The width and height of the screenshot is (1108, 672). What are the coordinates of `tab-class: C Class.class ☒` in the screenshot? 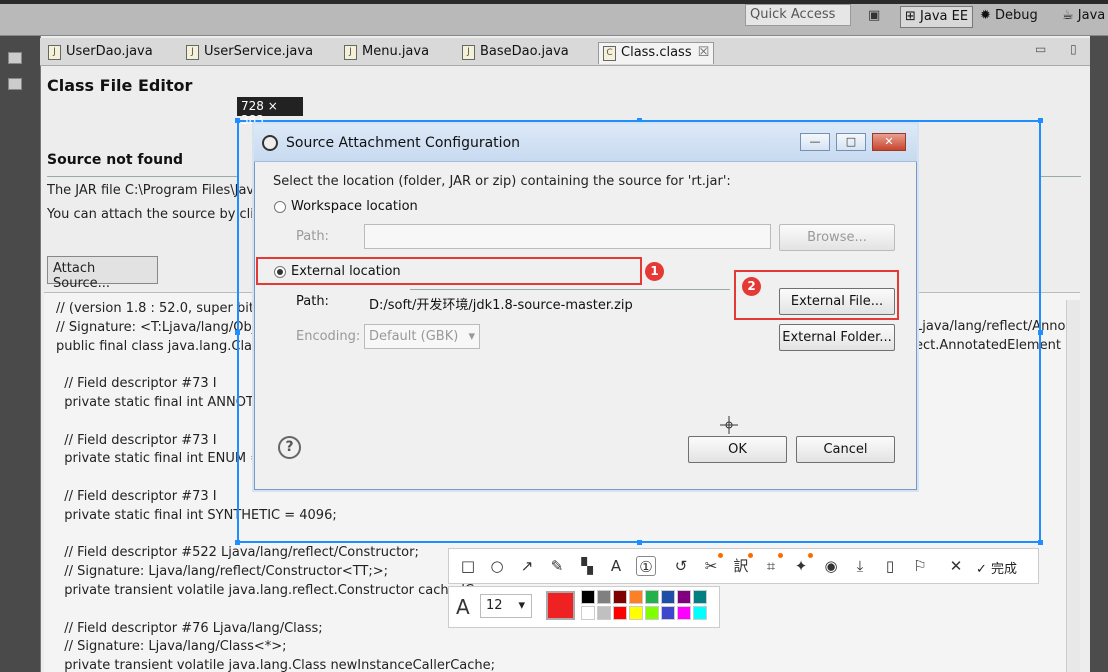 It's located at (656, 53).